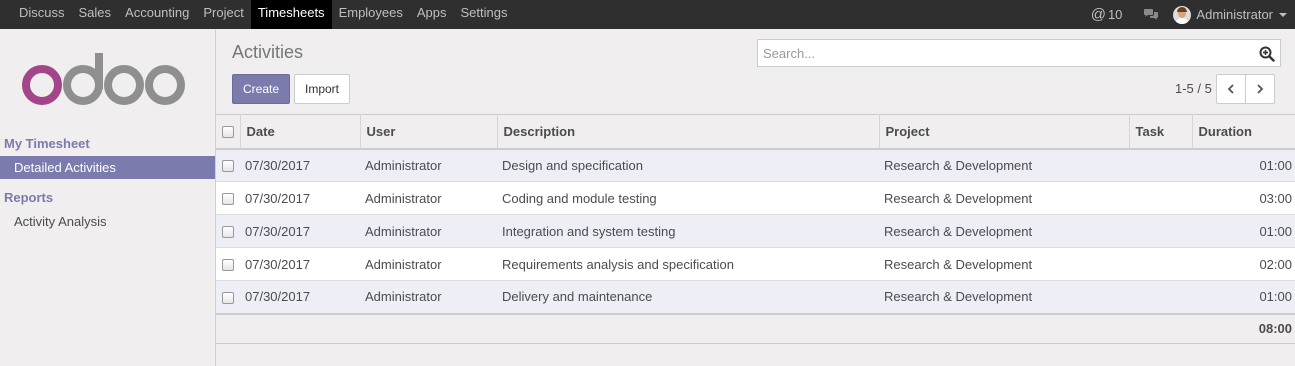 This screenshot has width=1295, height=366. Describe the element at coordinates (1243, 131) in the screenshot. I see `column-header-duration: Duration` at that location.